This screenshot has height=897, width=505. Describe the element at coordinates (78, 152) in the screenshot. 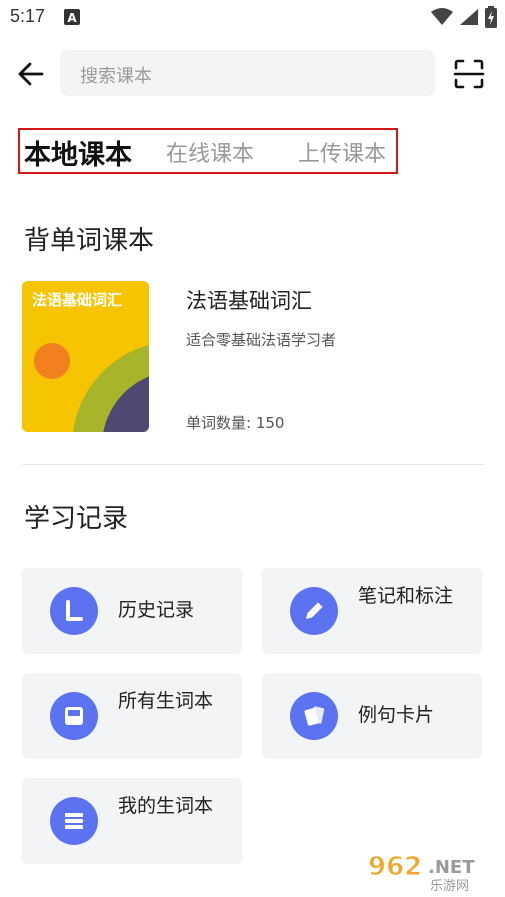

I see `tab-local-books: 本地课本` at that location.